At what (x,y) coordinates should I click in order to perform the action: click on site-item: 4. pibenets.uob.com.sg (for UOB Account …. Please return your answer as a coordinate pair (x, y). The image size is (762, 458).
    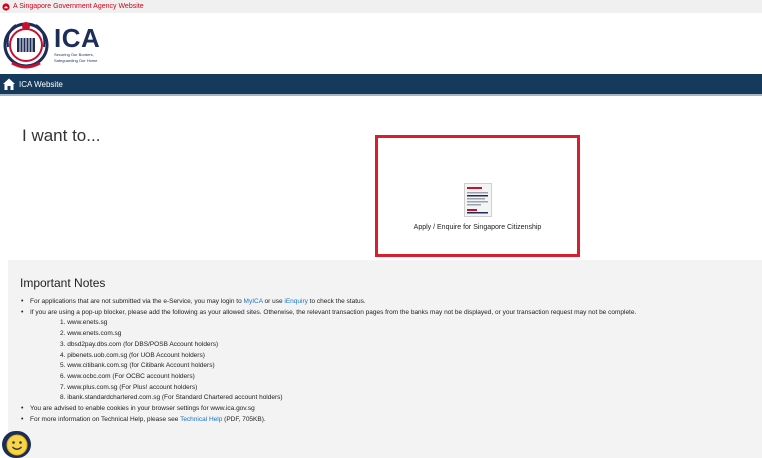
    Looking at the image, I should click on (132, 355).